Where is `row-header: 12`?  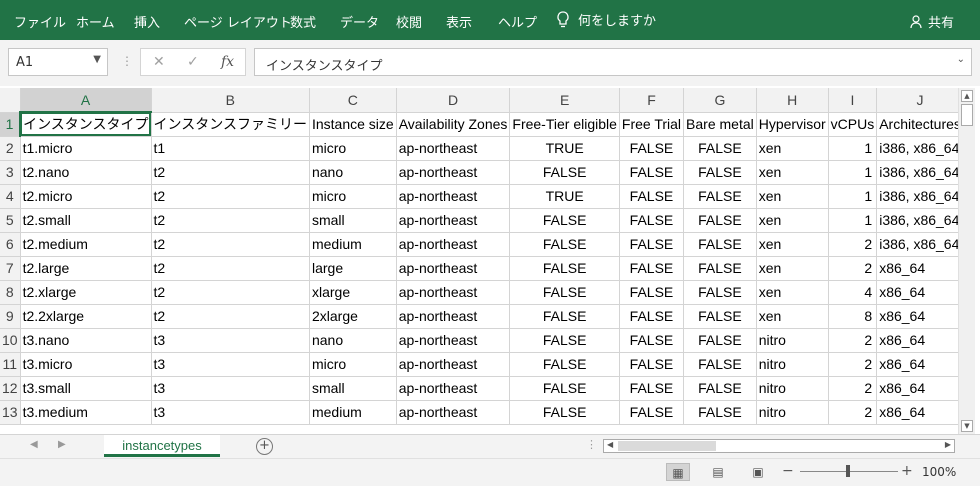
row-header: 12 is located at coordinates (10, 388).